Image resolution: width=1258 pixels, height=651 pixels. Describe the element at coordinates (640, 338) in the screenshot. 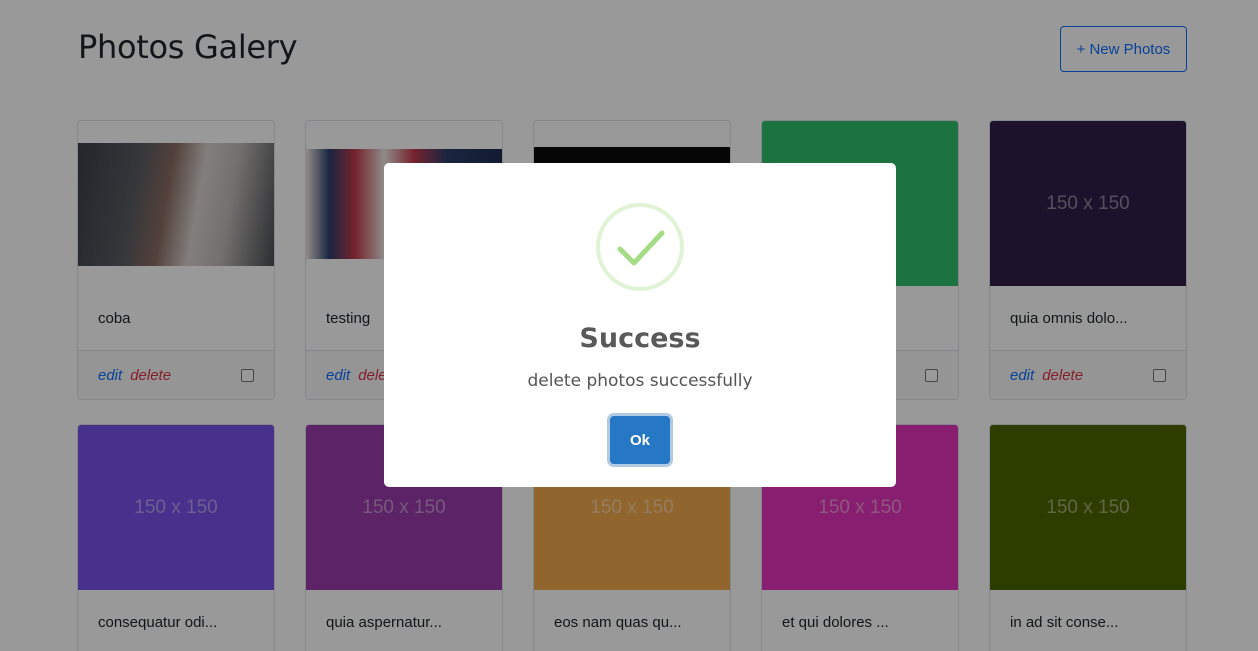

I see `dialog-title: Success` at that location.